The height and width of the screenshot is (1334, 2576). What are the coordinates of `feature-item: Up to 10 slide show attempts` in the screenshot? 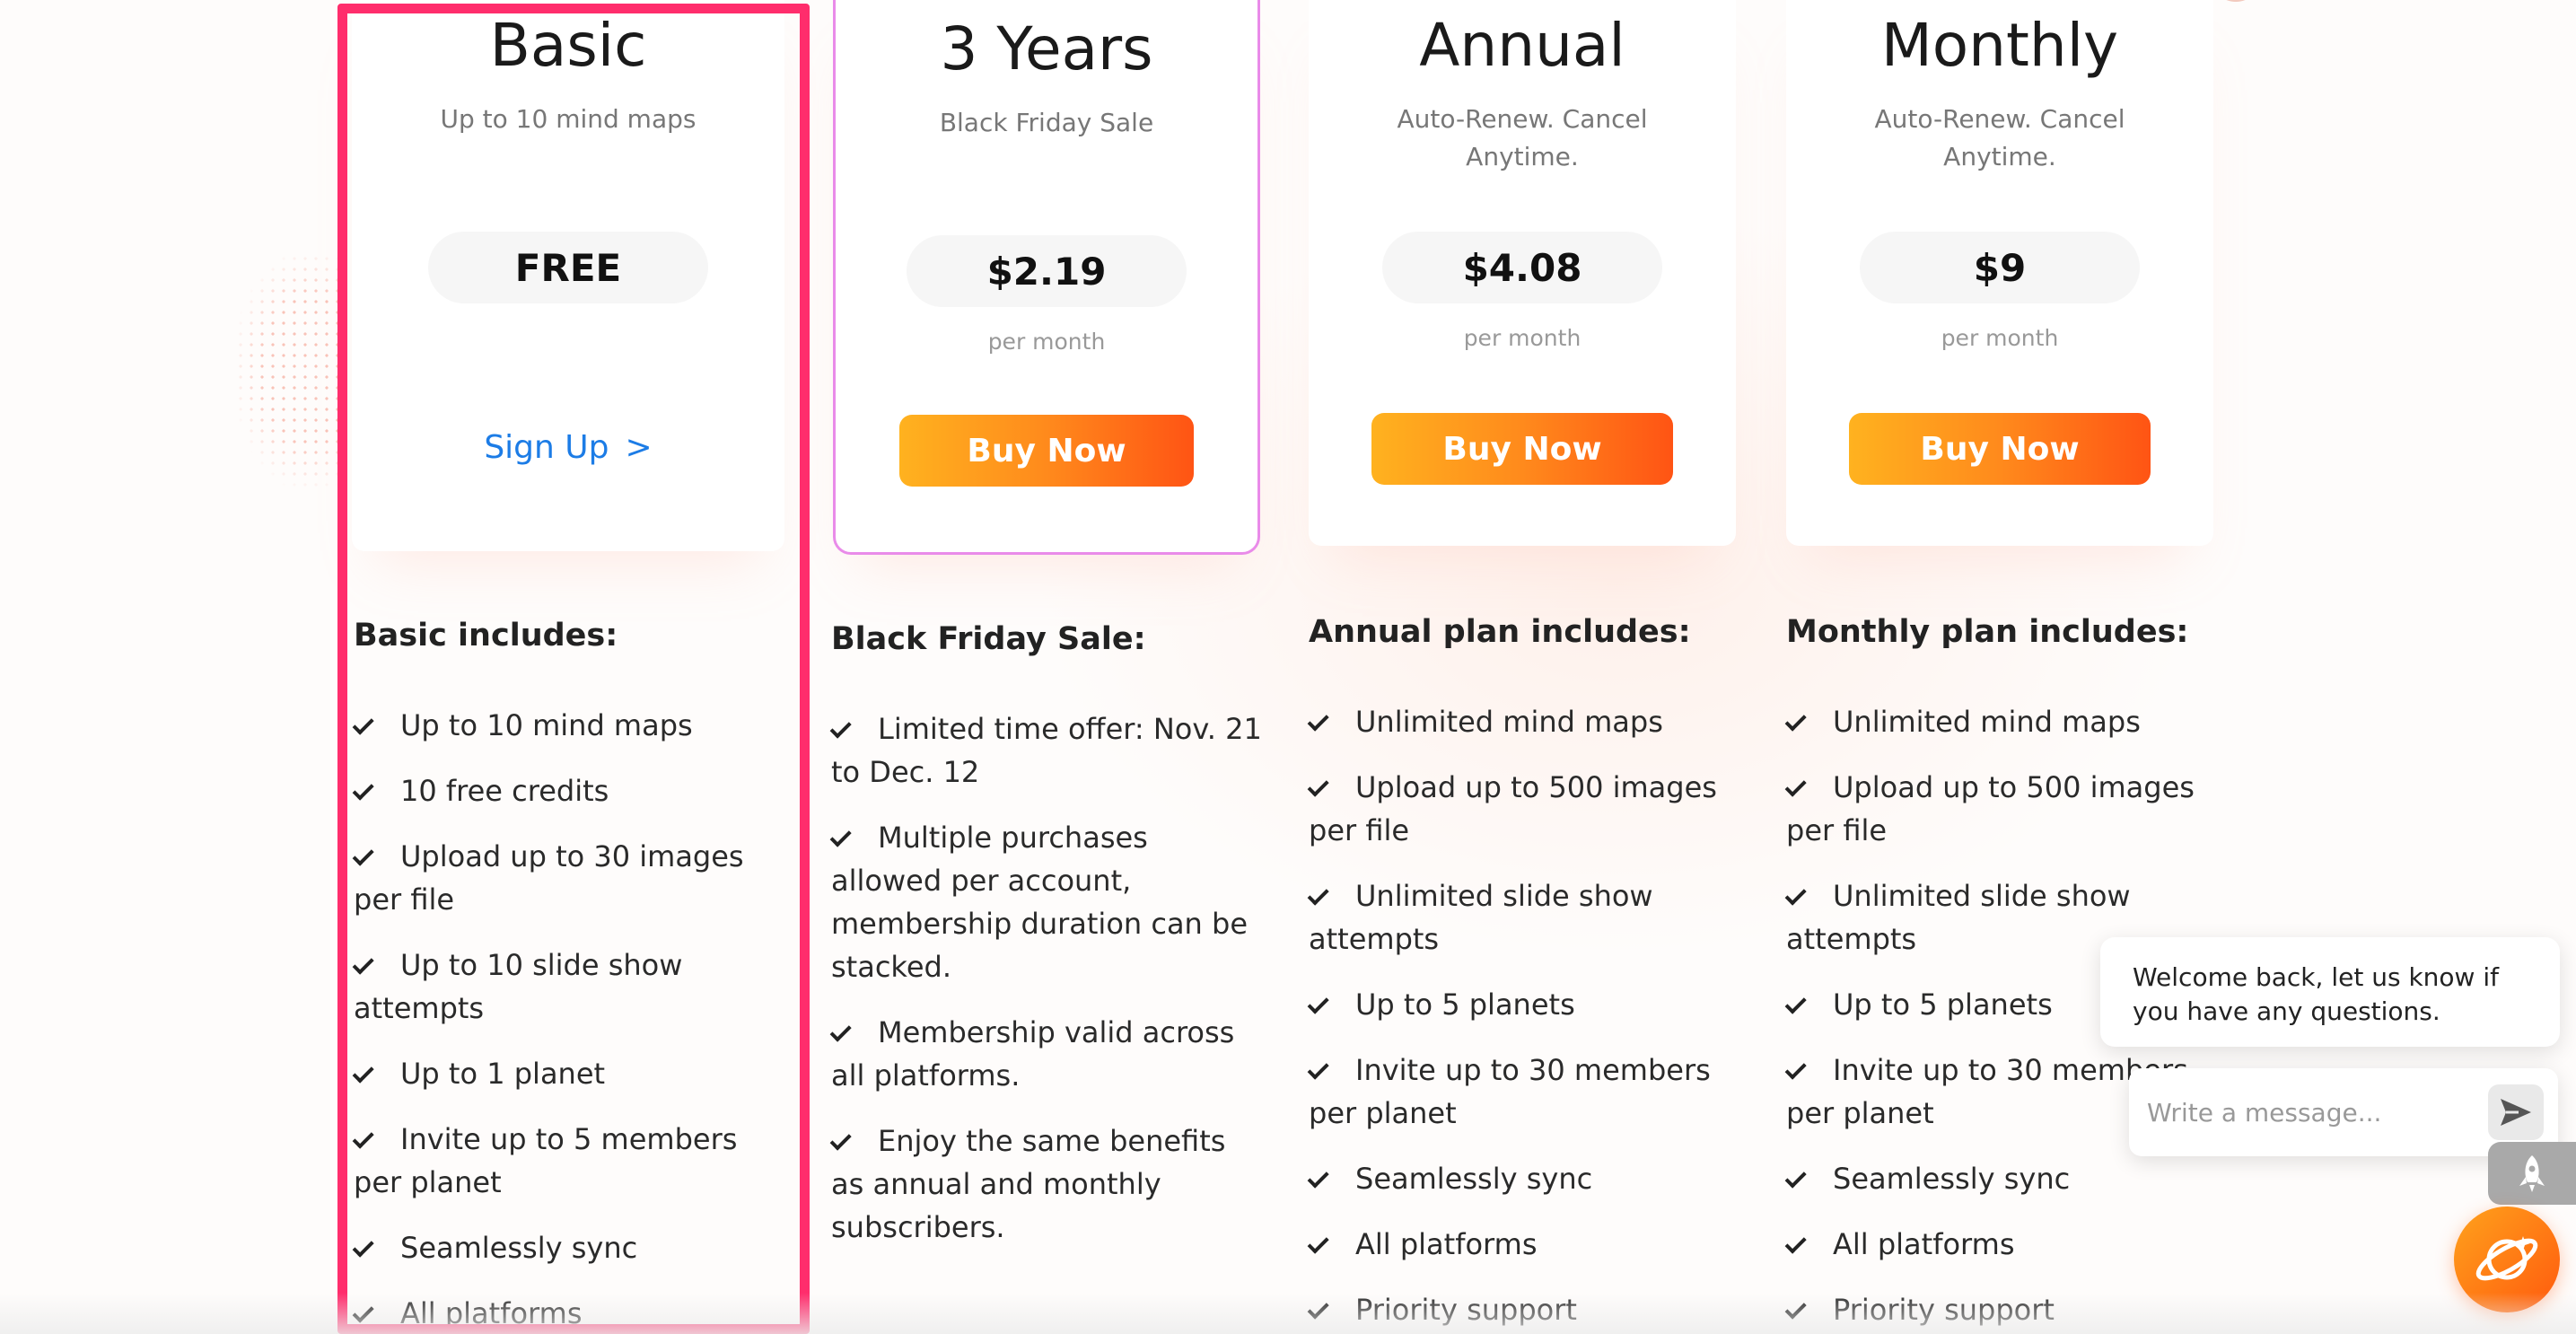 It's located at (572, 987).